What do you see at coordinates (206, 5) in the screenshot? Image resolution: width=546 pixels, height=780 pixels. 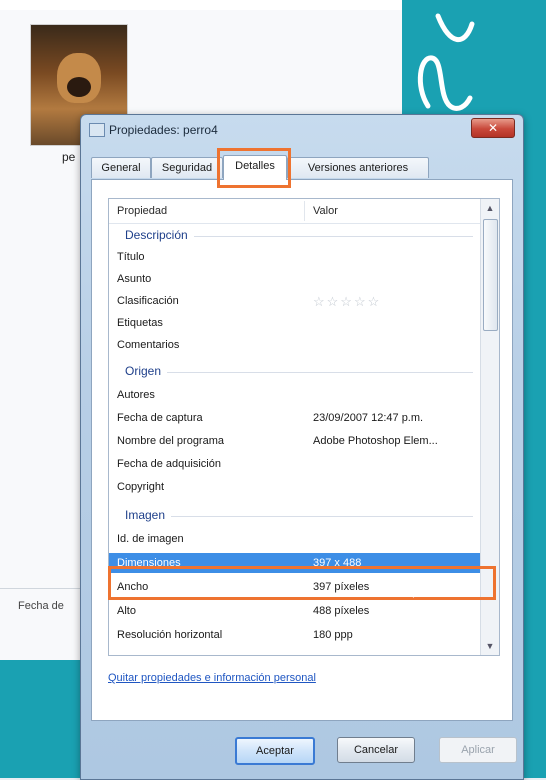 I see `explorer-top-strip` at bounding box center [206, 5].